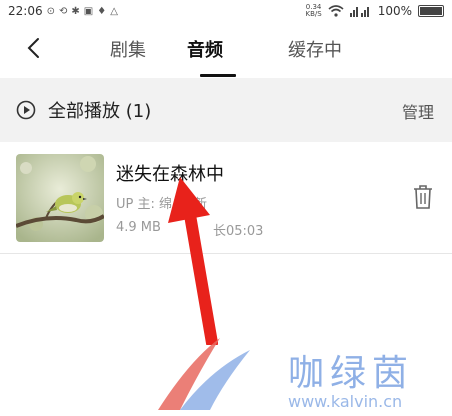 This screenshot has height=416, width=452. What do you see at coordinates (359, 12) in the screenshot?
I see `signal-icon` at bounding box center [359, 12].